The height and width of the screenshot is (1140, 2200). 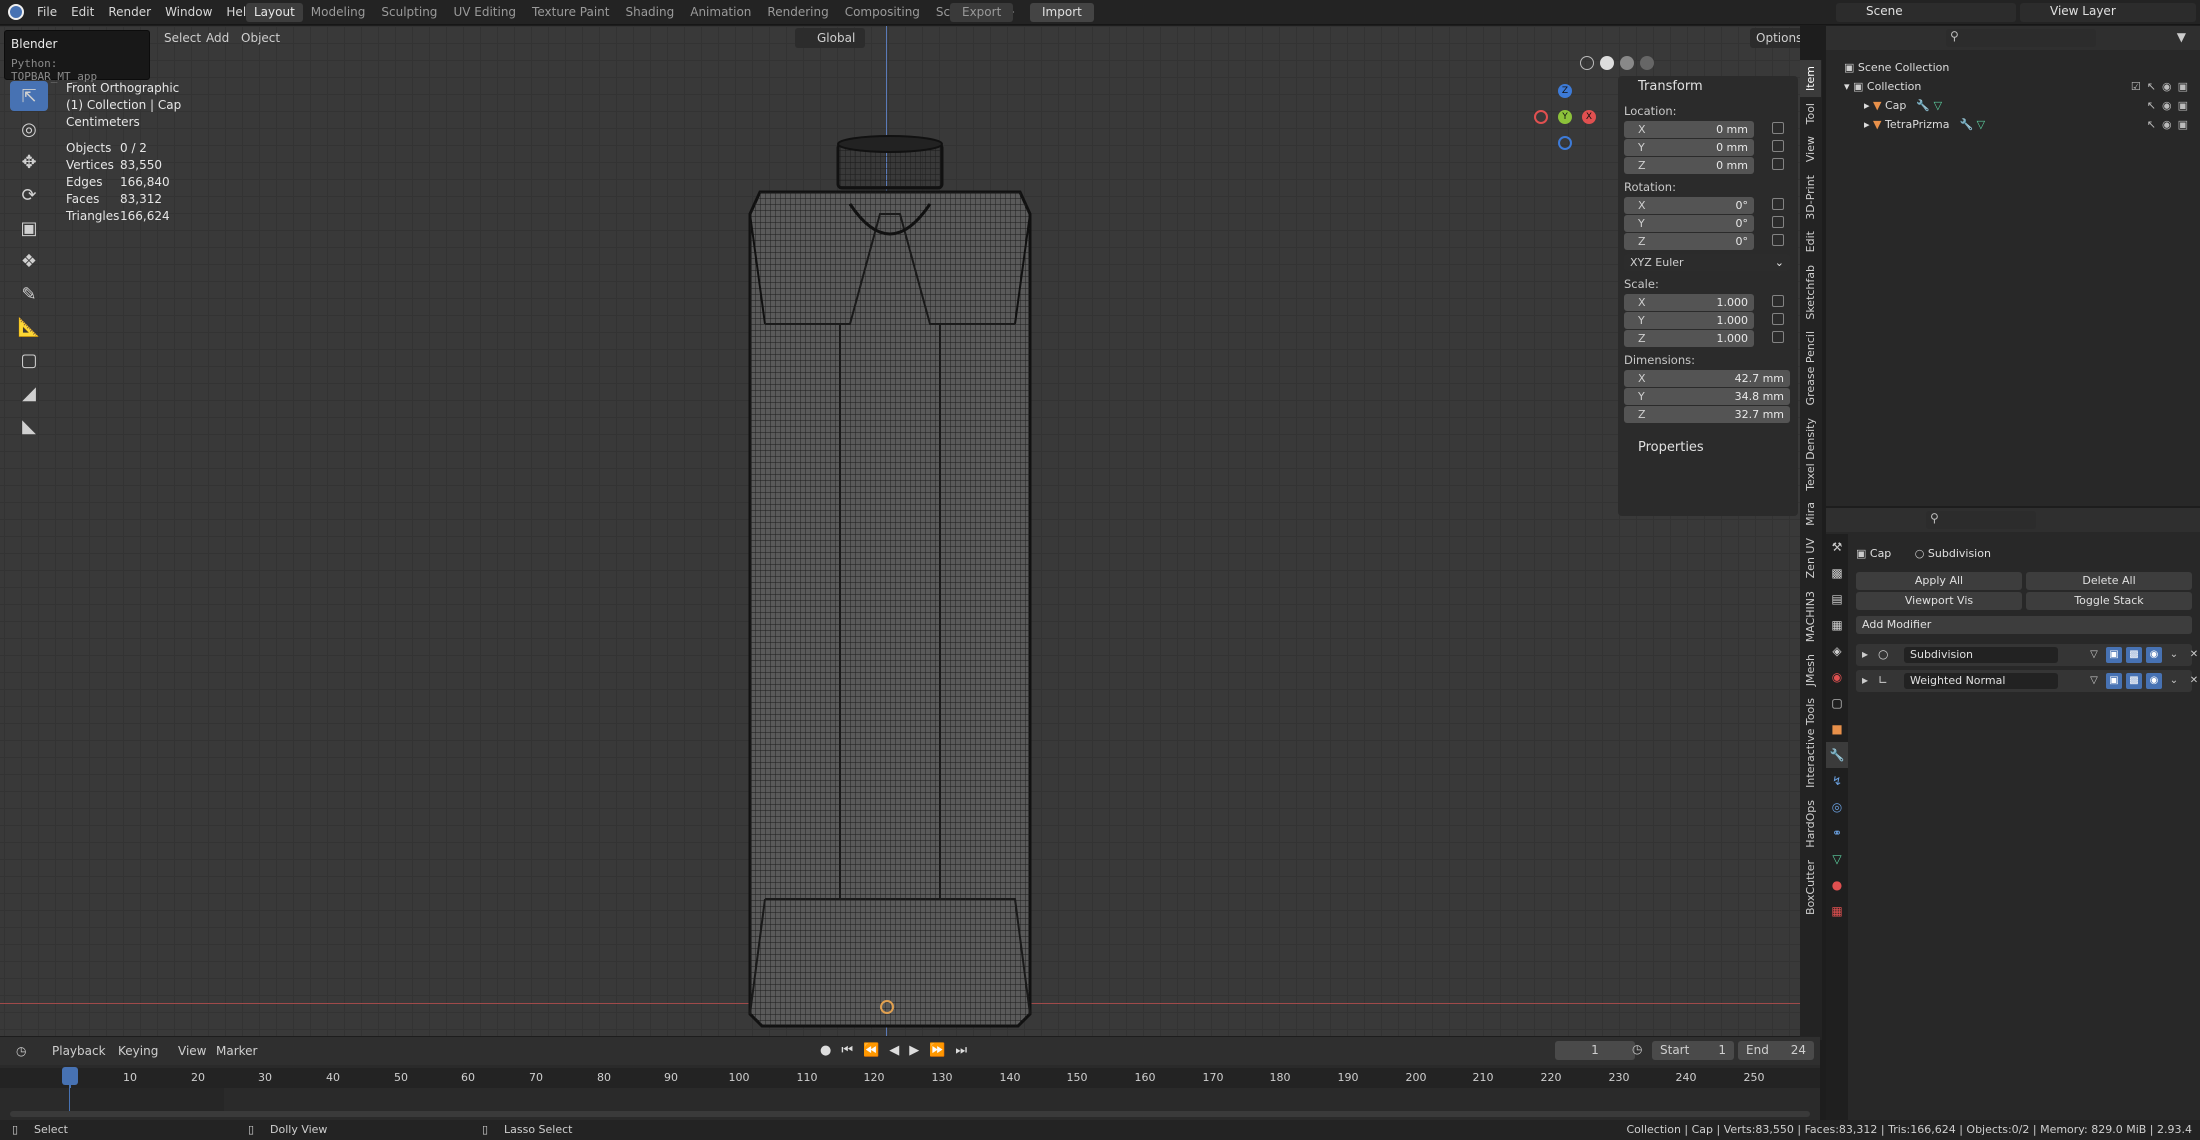 What do you see at coordinates (29, 393) in the screenshot?
I see `shear-icon: ◢` at bounding box center [29, 393].